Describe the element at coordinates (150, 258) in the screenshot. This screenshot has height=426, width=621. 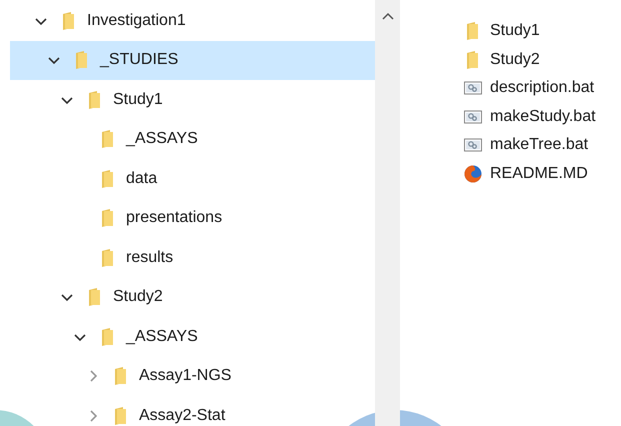
I see `folder-name: results` at that location.